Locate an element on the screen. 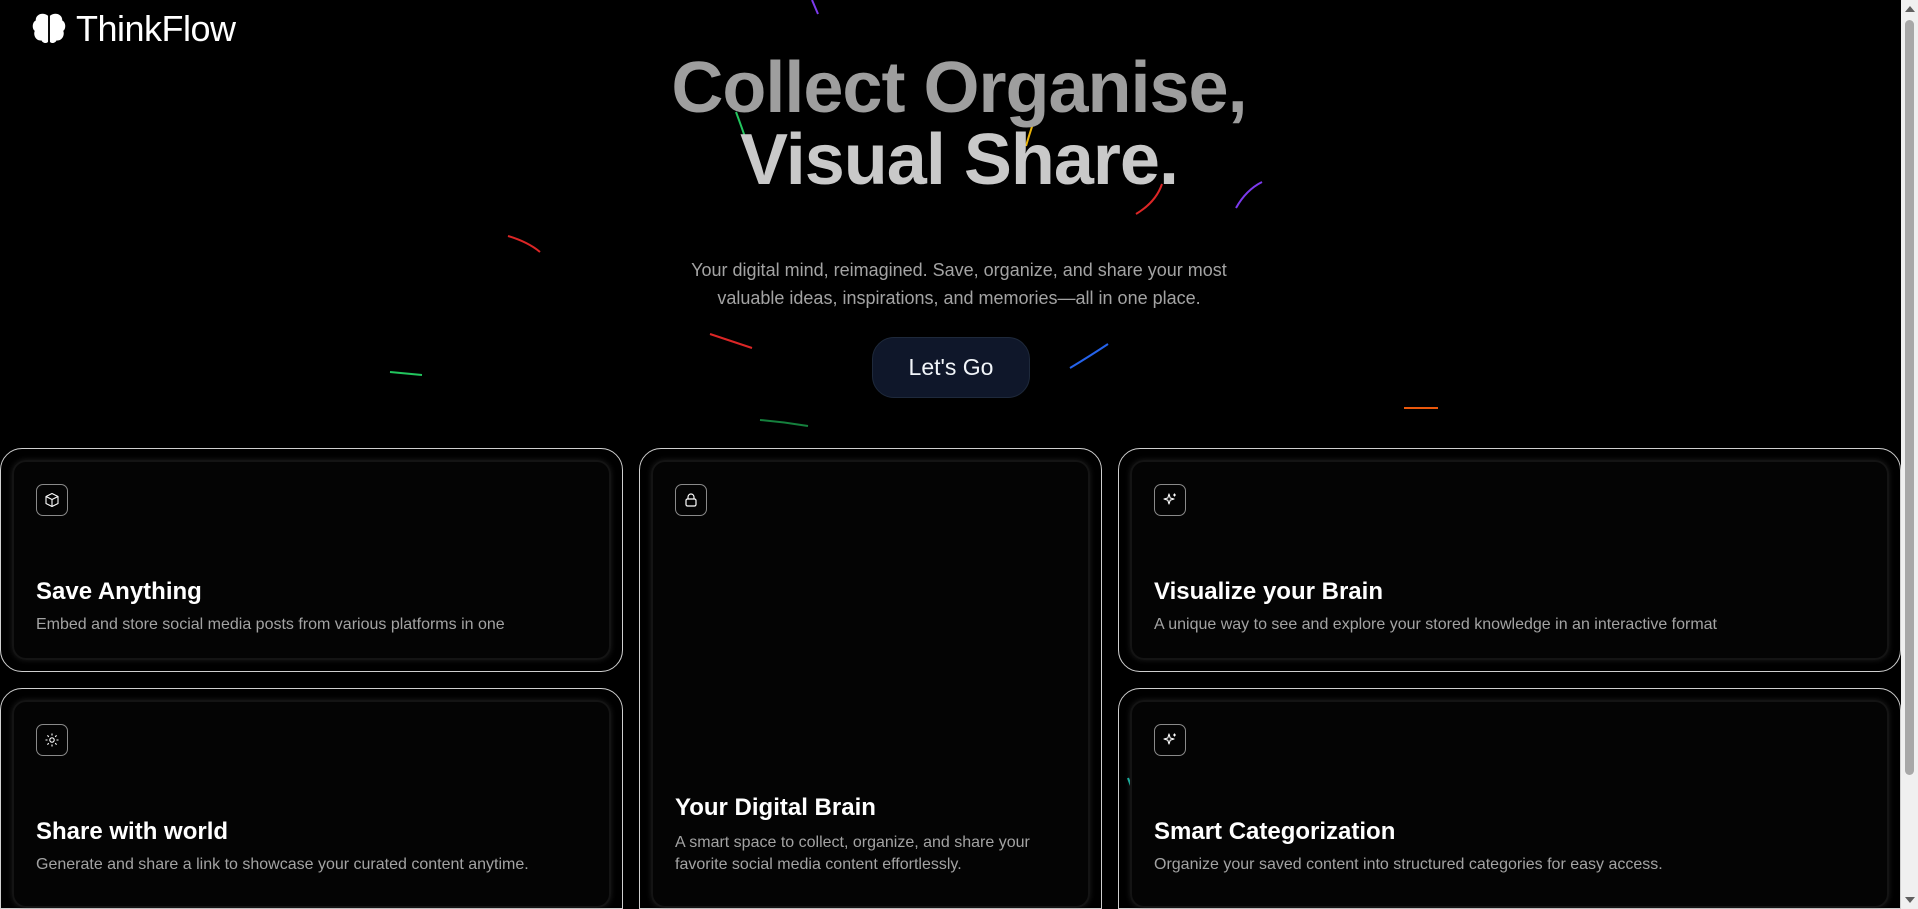  feature-title: Smart Categorization is located at coordinates (1275, 831).